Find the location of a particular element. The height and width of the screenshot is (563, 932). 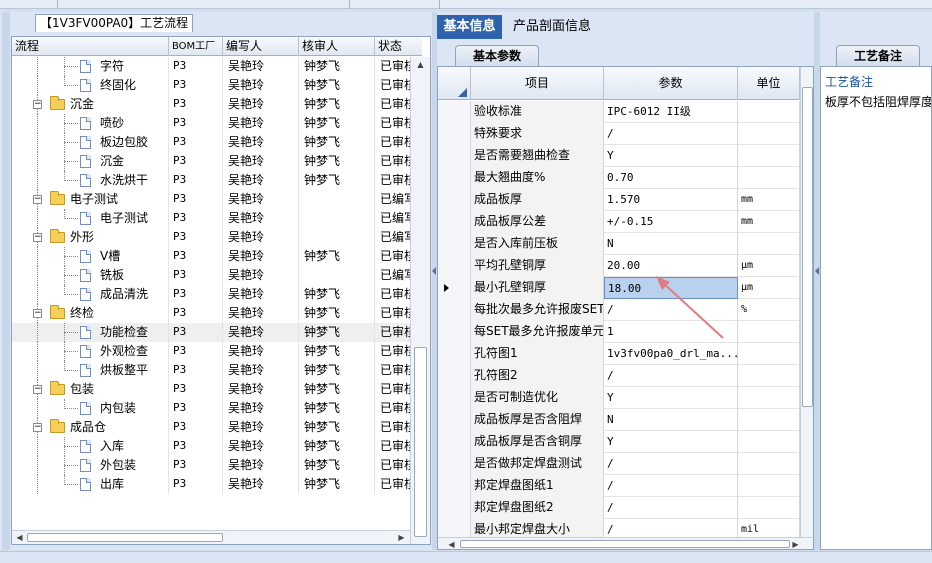

collapse-left-icon is located at coordinates (434, 271).